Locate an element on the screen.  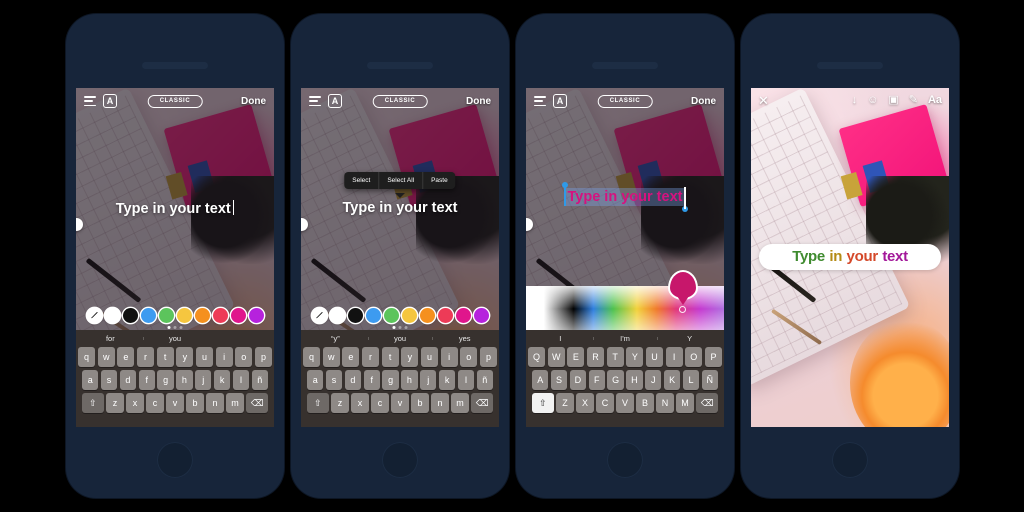
key-s: s is located at coordinates (334, 380).